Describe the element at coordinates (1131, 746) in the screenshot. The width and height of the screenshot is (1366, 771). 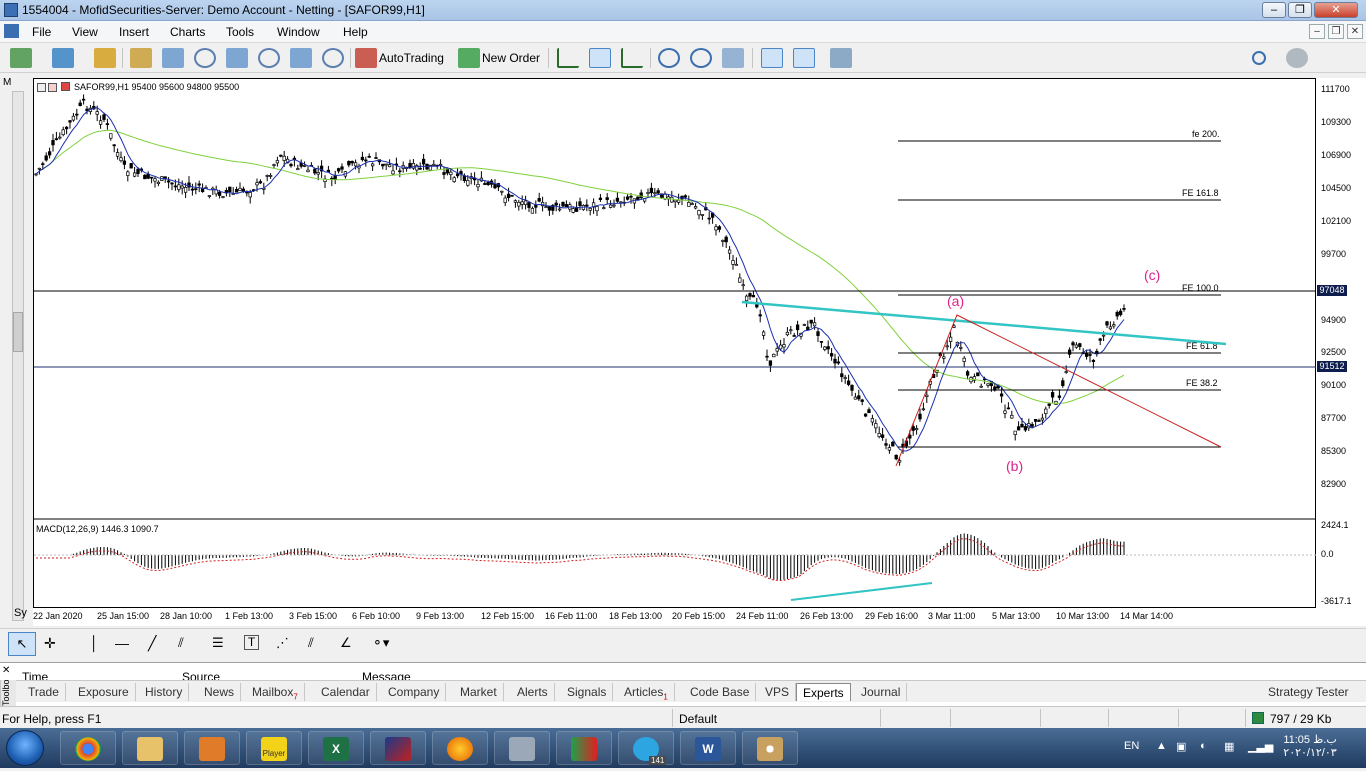
I see `language-indicator: EN` at that location.